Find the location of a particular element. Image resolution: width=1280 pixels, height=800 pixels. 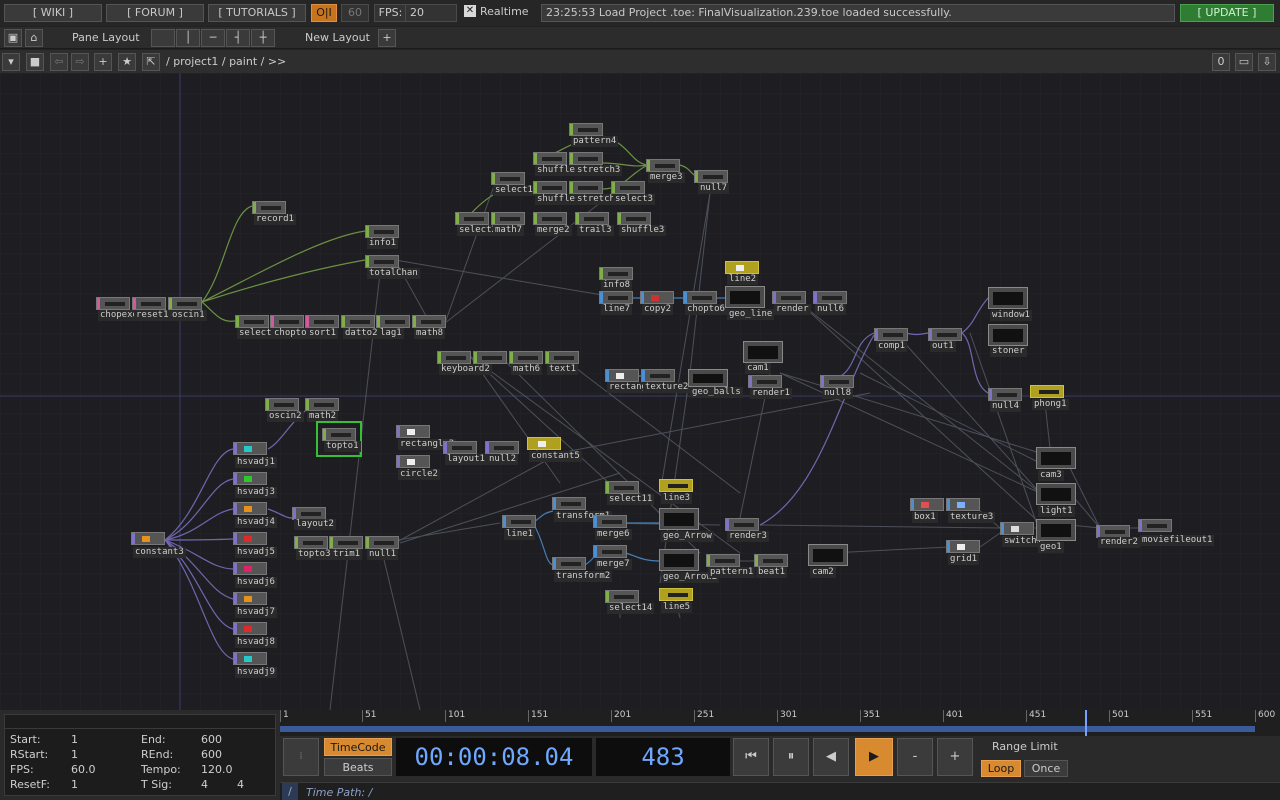

time-path-root: / is located at coordinates (290, 791).